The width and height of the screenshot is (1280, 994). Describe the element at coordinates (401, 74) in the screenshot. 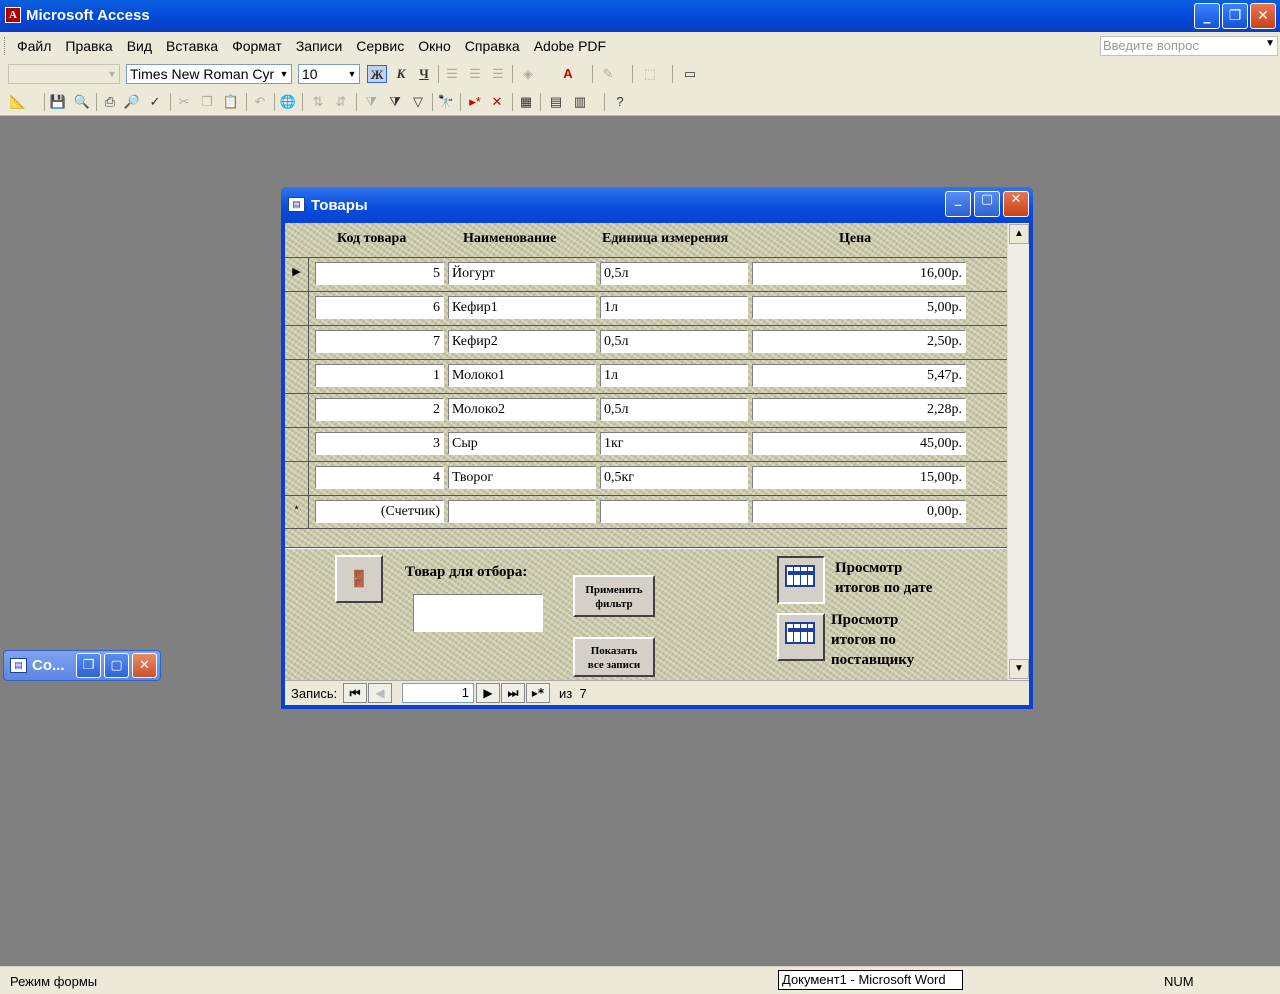

I see `italic-button: К` at that location.